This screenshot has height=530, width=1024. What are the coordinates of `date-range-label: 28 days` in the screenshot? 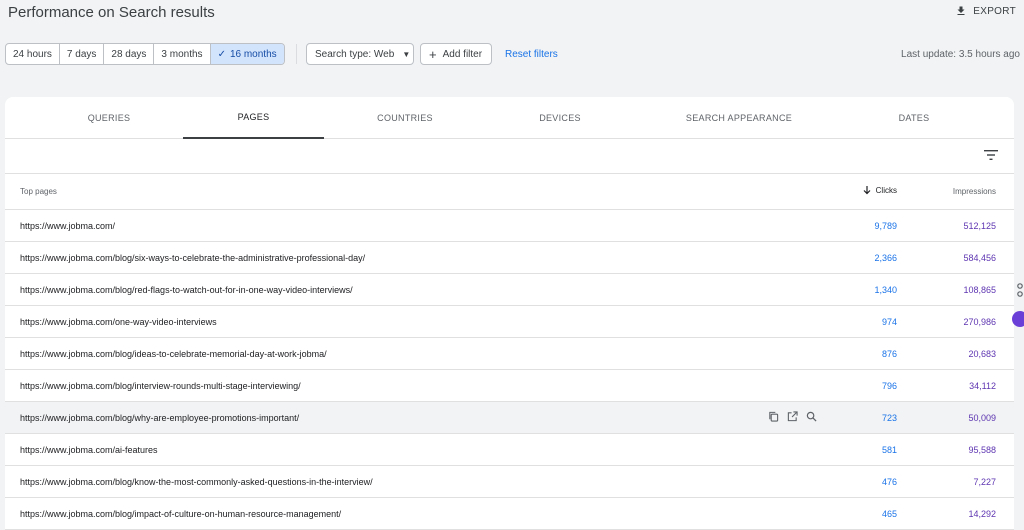 It's located at (129, 54).